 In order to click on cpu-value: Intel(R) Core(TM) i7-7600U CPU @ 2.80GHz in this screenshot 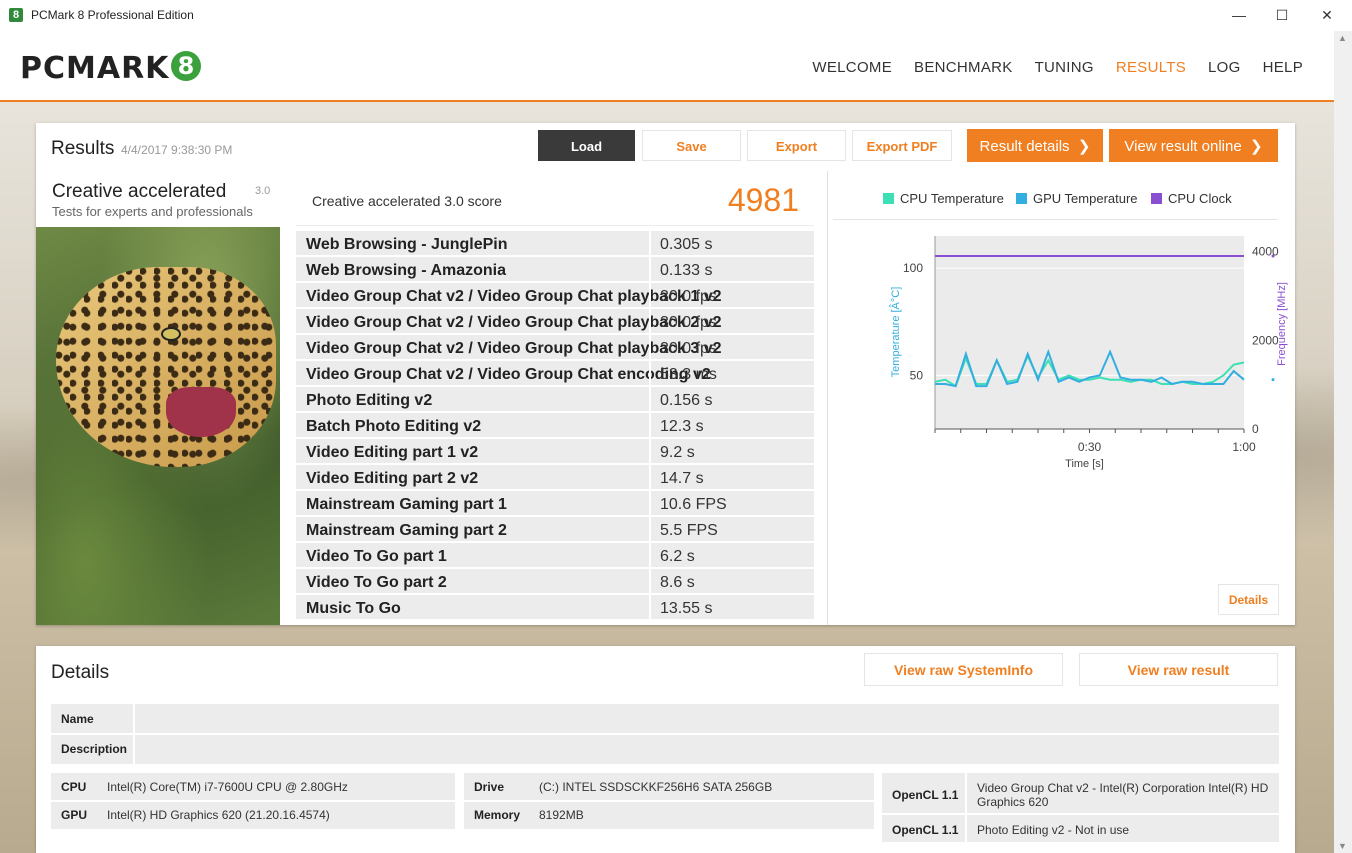, I will do `click(227, 787)`.